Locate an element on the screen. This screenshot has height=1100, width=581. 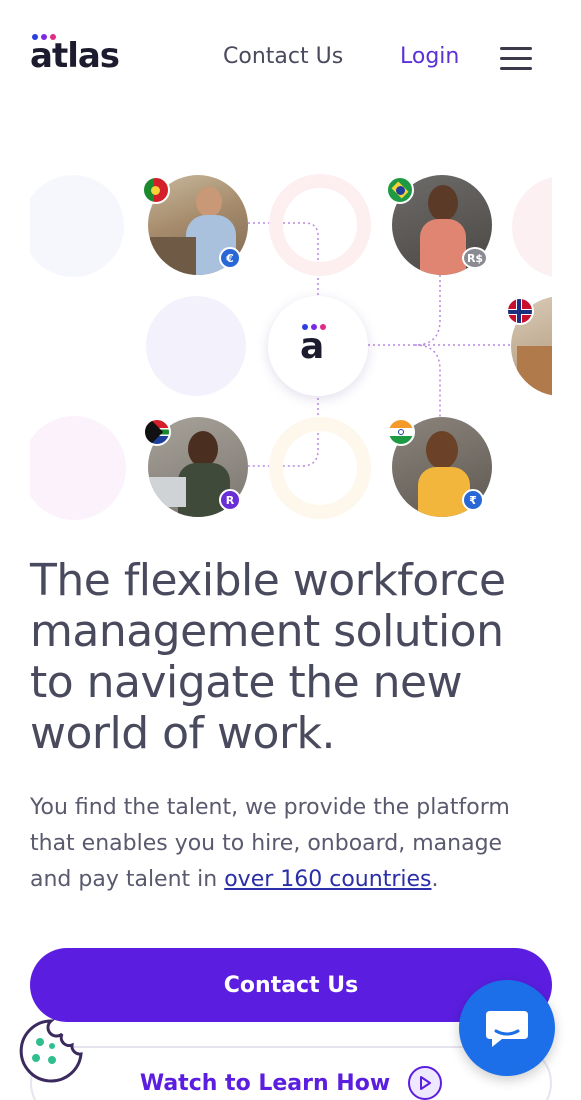
countries-link: over 160 countries is located at coordinates (327, 879).